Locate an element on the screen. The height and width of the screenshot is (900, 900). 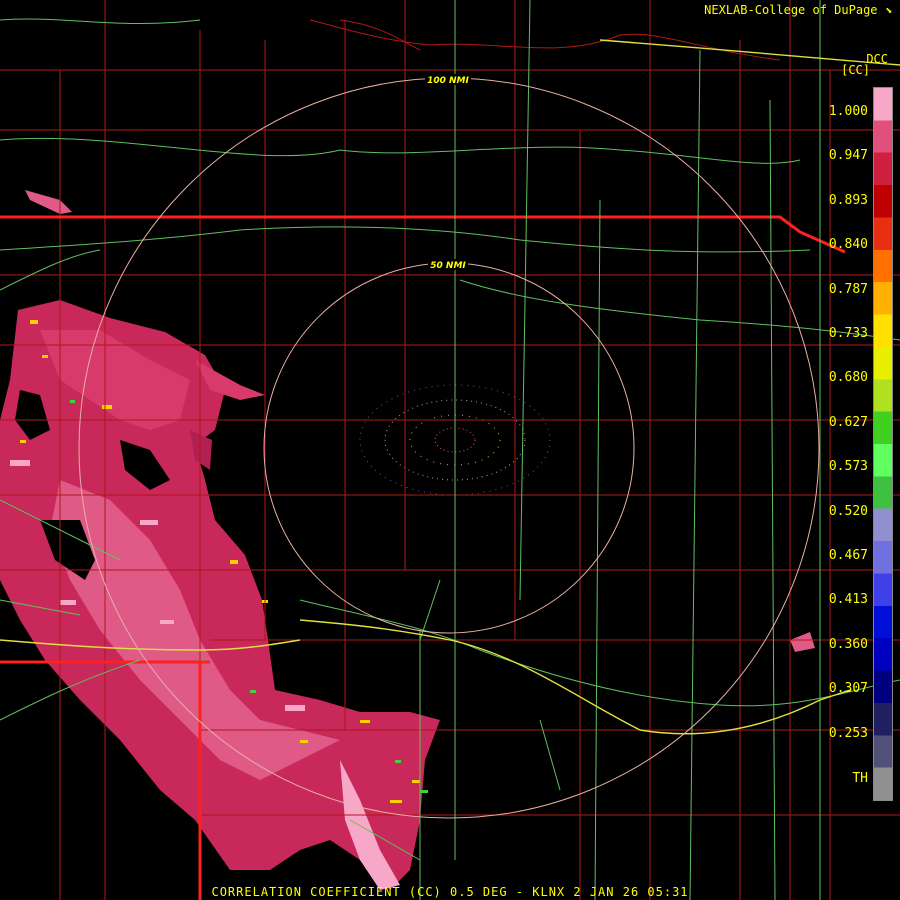
credit-text: NEXLAB-College of DuPage is located at coordinates (791, 10).